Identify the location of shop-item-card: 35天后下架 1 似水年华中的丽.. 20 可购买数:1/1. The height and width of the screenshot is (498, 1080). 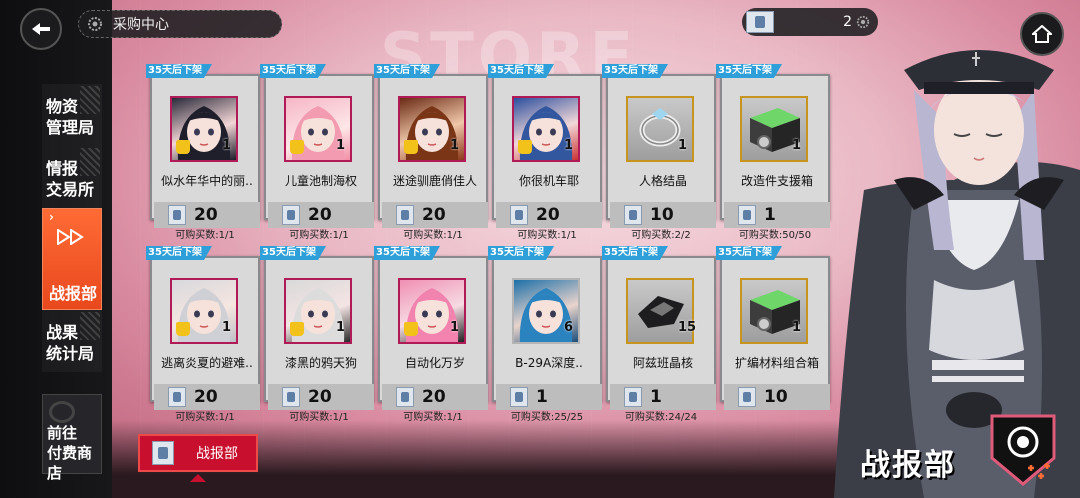
(203, 152).